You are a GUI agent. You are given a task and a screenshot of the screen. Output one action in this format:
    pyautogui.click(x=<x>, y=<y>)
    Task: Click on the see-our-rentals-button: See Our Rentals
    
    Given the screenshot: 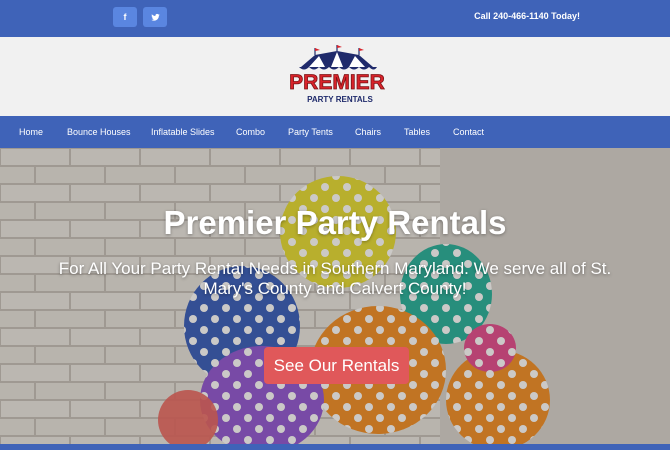 What is the action you would take?
    pyautogui.click(x=336, y=365)
    